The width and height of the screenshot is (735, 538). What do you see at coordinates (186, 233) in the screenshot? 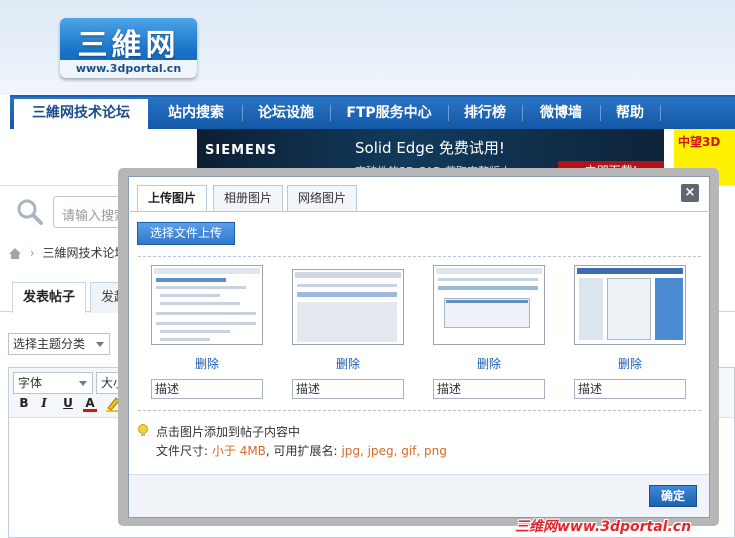
I see `select-file-upload-button: 选择文件上传` at bounding box center [186, 233].